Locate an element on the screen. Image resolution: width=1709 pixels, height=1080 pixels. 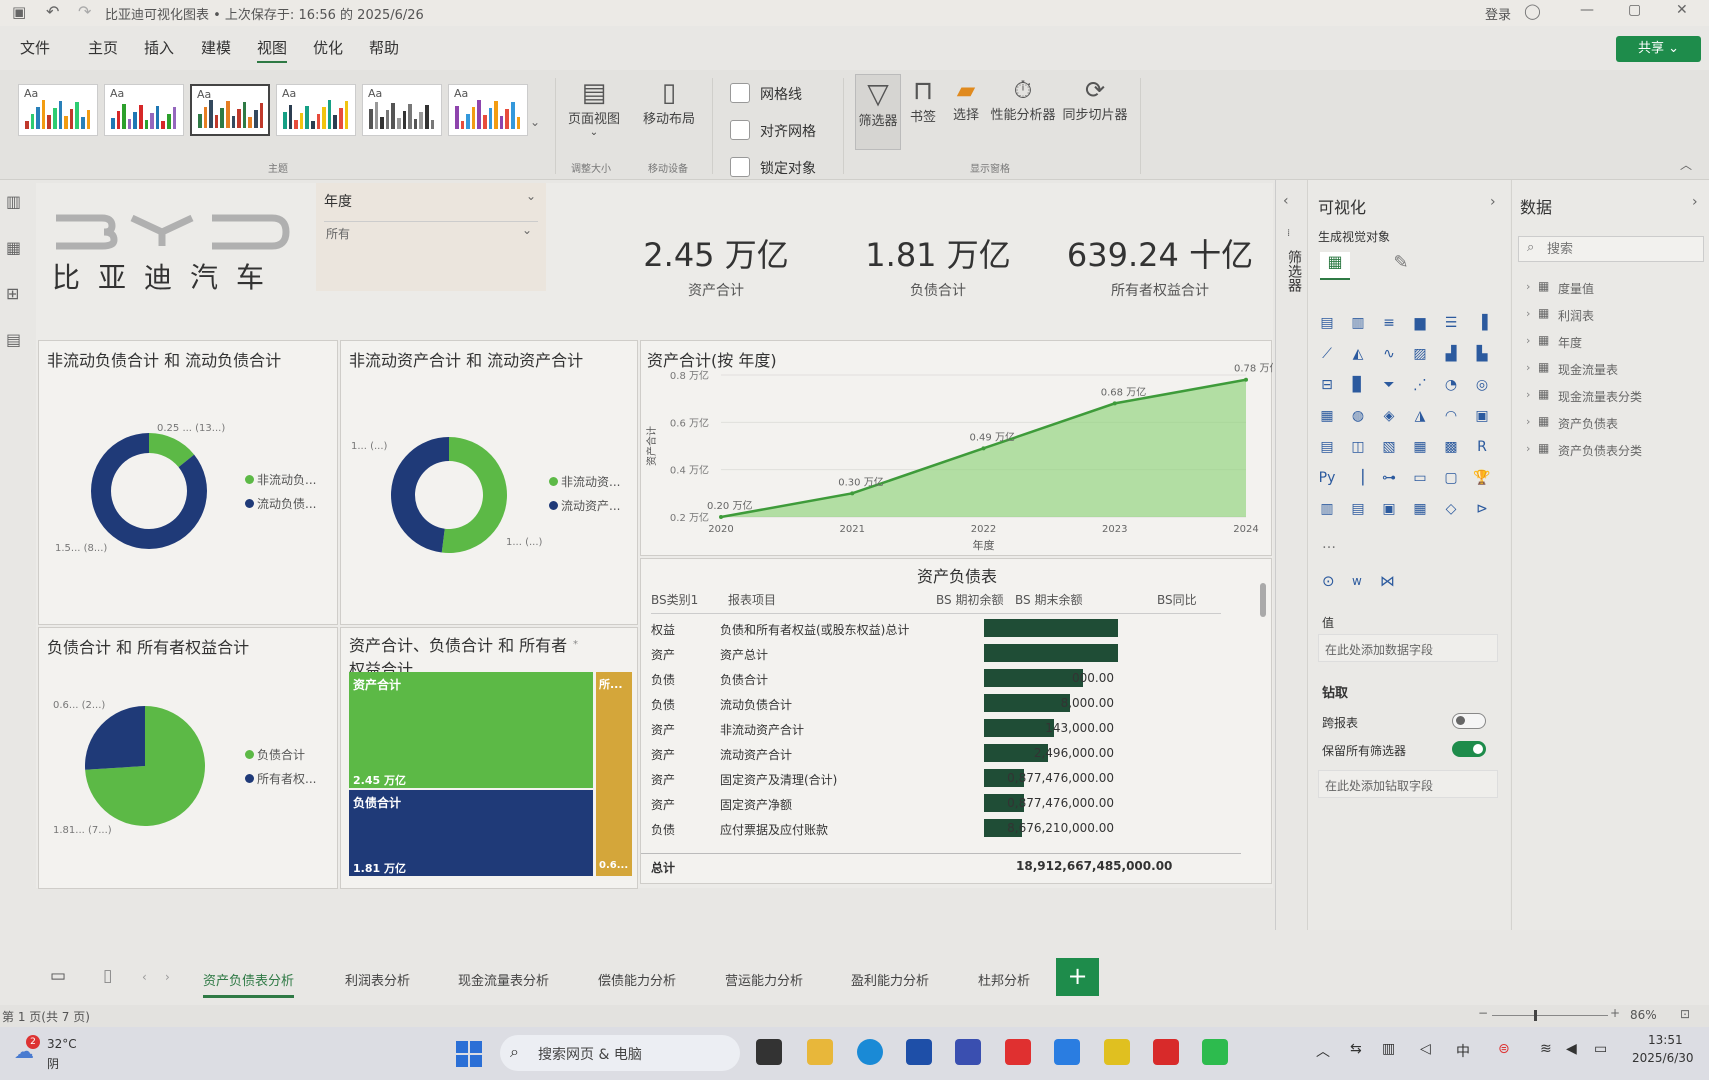
viz-funnel-like-icon: ⊟ is located at coordinates (1327, 385).